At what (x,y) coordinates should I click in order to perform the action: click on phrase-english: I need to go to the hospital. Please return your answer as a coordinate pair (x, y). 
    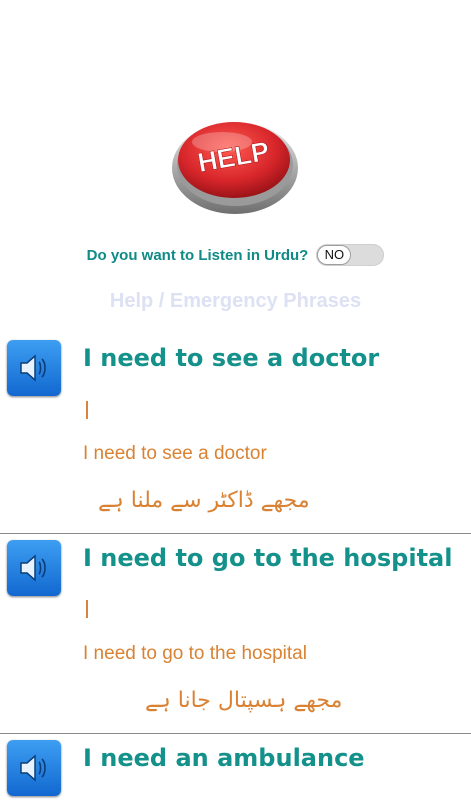
    Looking at the image, I should click on (268, 558).